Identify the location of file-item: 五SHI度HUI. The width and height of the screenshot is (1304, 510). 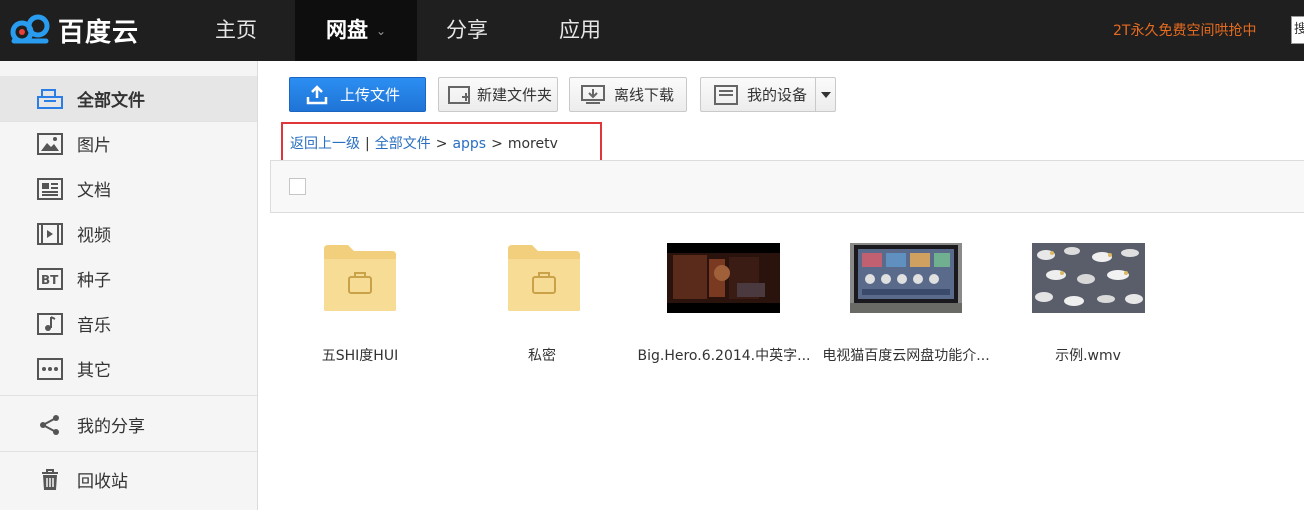
(360, 308).